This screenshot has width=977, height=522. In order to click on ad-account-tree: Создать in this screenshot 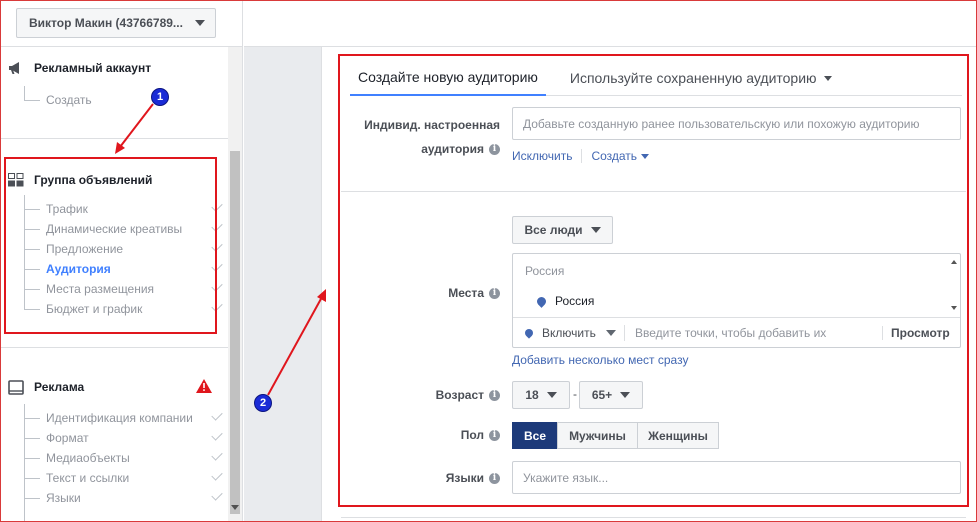, I will do `click(130, 98)`.